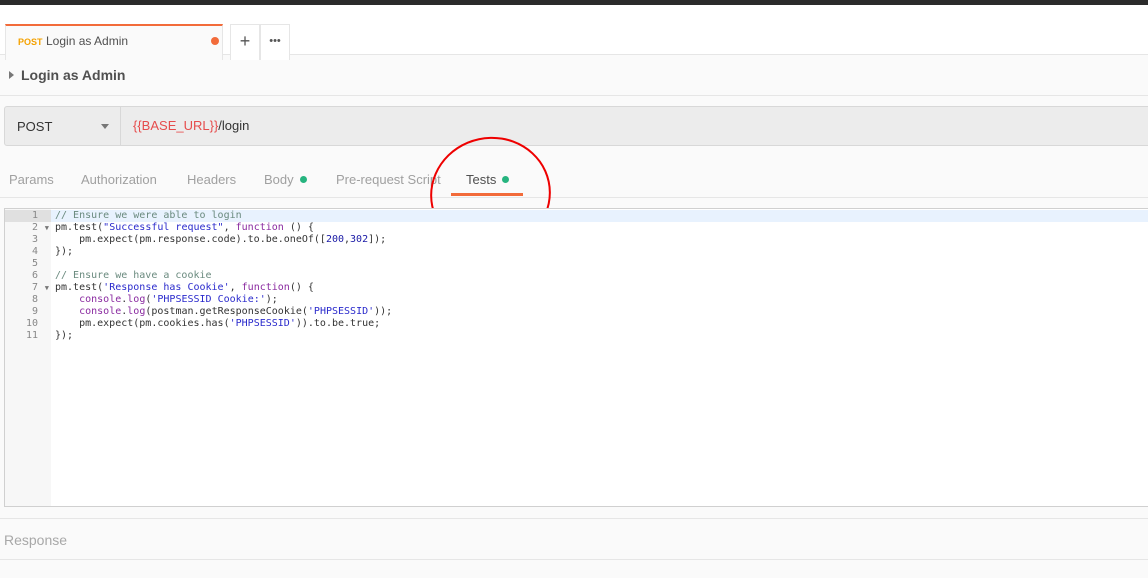  What do you see at coordinates (28, 216) in the screenshot?
I see `line-number: 1` at bounding box center [28, 216].